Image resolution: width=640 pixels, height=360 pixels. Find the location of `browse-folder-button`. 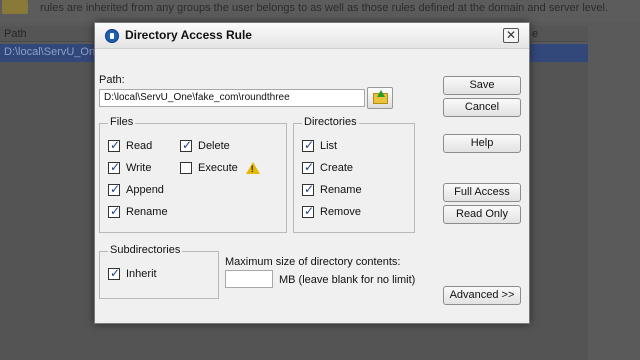

browse-folder-button is located at coordinates (380, 98).